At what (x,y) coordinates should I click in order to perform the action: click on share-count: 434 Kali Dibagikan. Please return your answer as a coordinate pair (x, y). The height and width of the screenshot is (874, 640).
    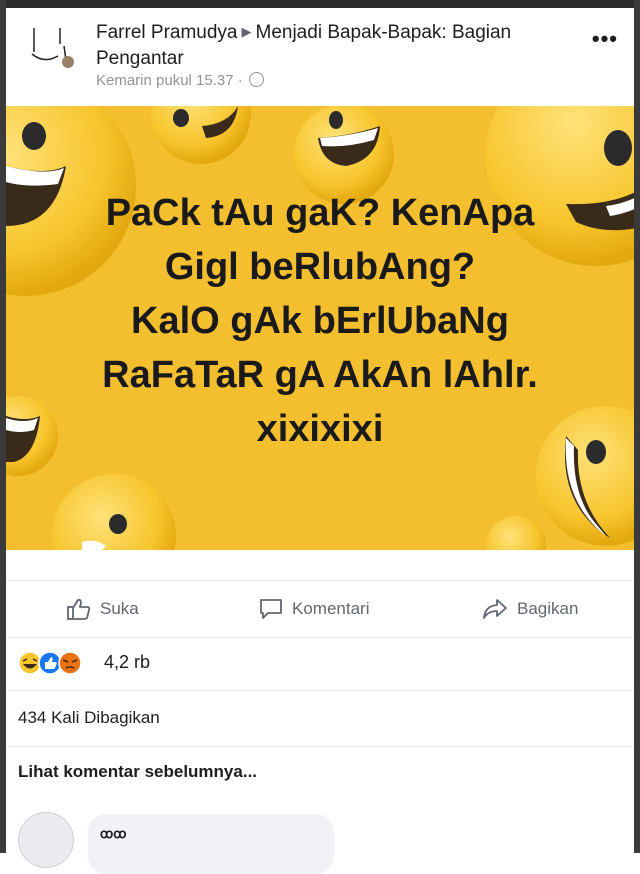
    Looking at the image, I should click on (89, 717).